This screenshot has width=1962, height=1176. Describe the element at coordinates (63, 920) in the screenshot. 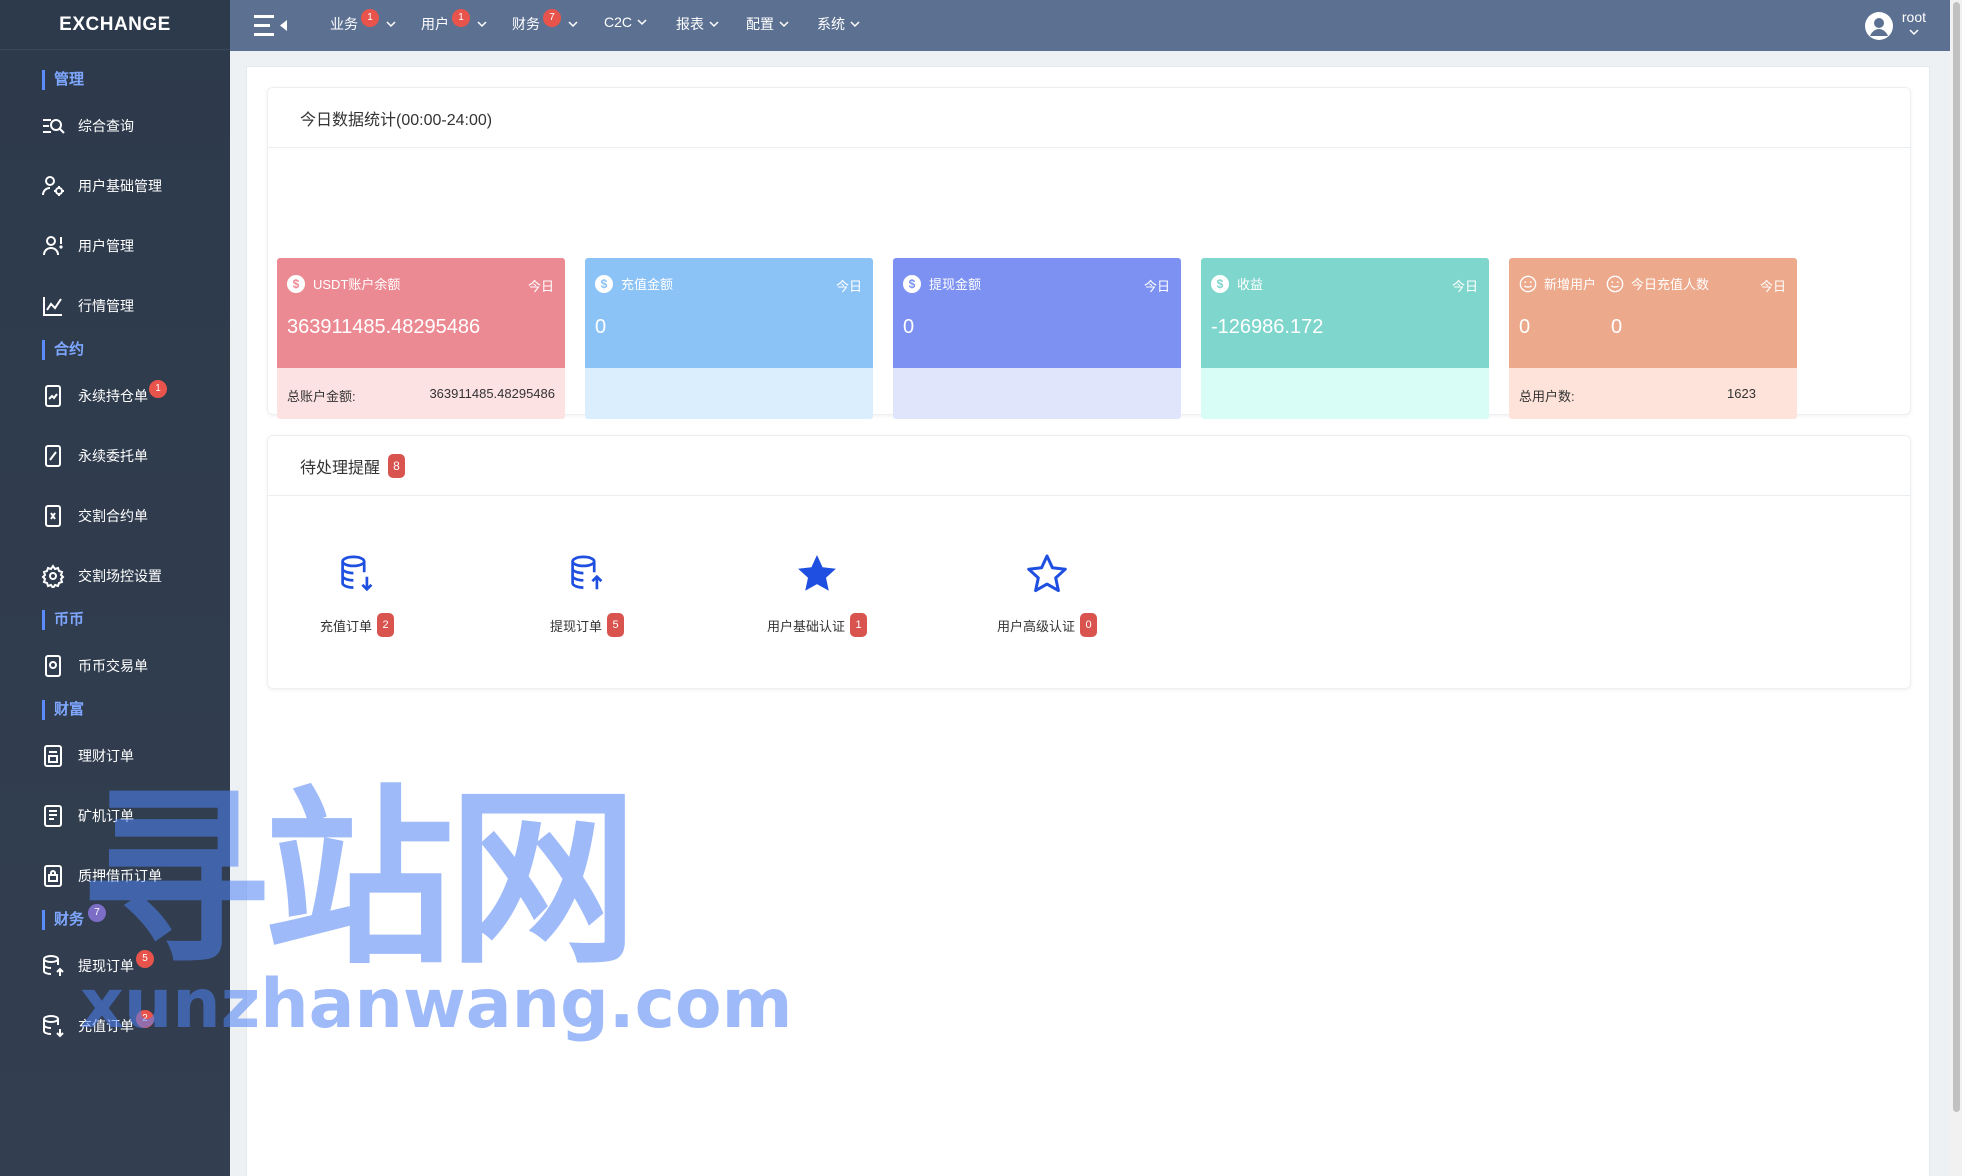

I see `section-title-finance: 财务` at that location.